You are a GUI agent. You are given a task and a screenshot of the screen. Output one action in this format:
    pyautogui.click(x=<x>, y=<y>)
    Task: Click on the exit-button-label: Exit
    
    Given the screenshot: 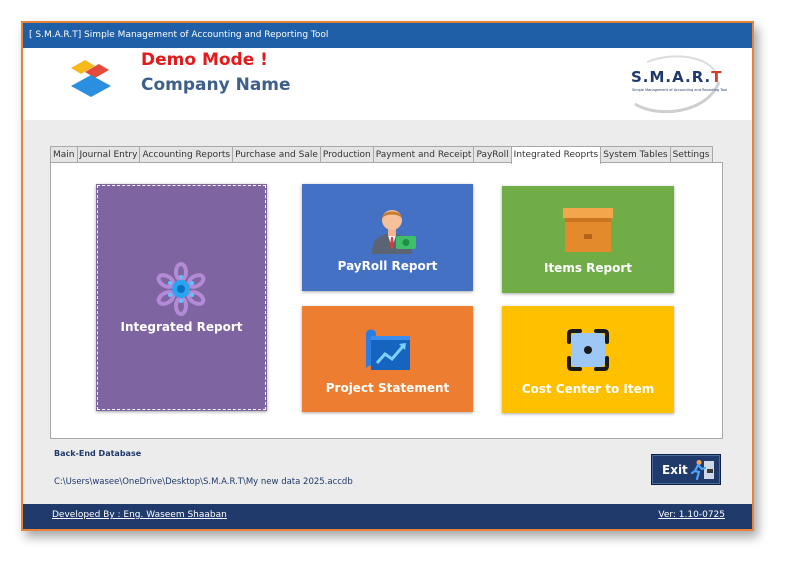 What is the action you would take?
    pyautogui.click(x=675, y=470)
    